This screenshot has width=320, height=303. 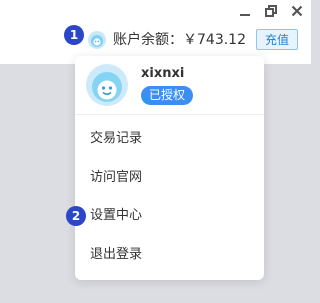 I want to click on status-badge: 已授权, so click(x=167, y=95).